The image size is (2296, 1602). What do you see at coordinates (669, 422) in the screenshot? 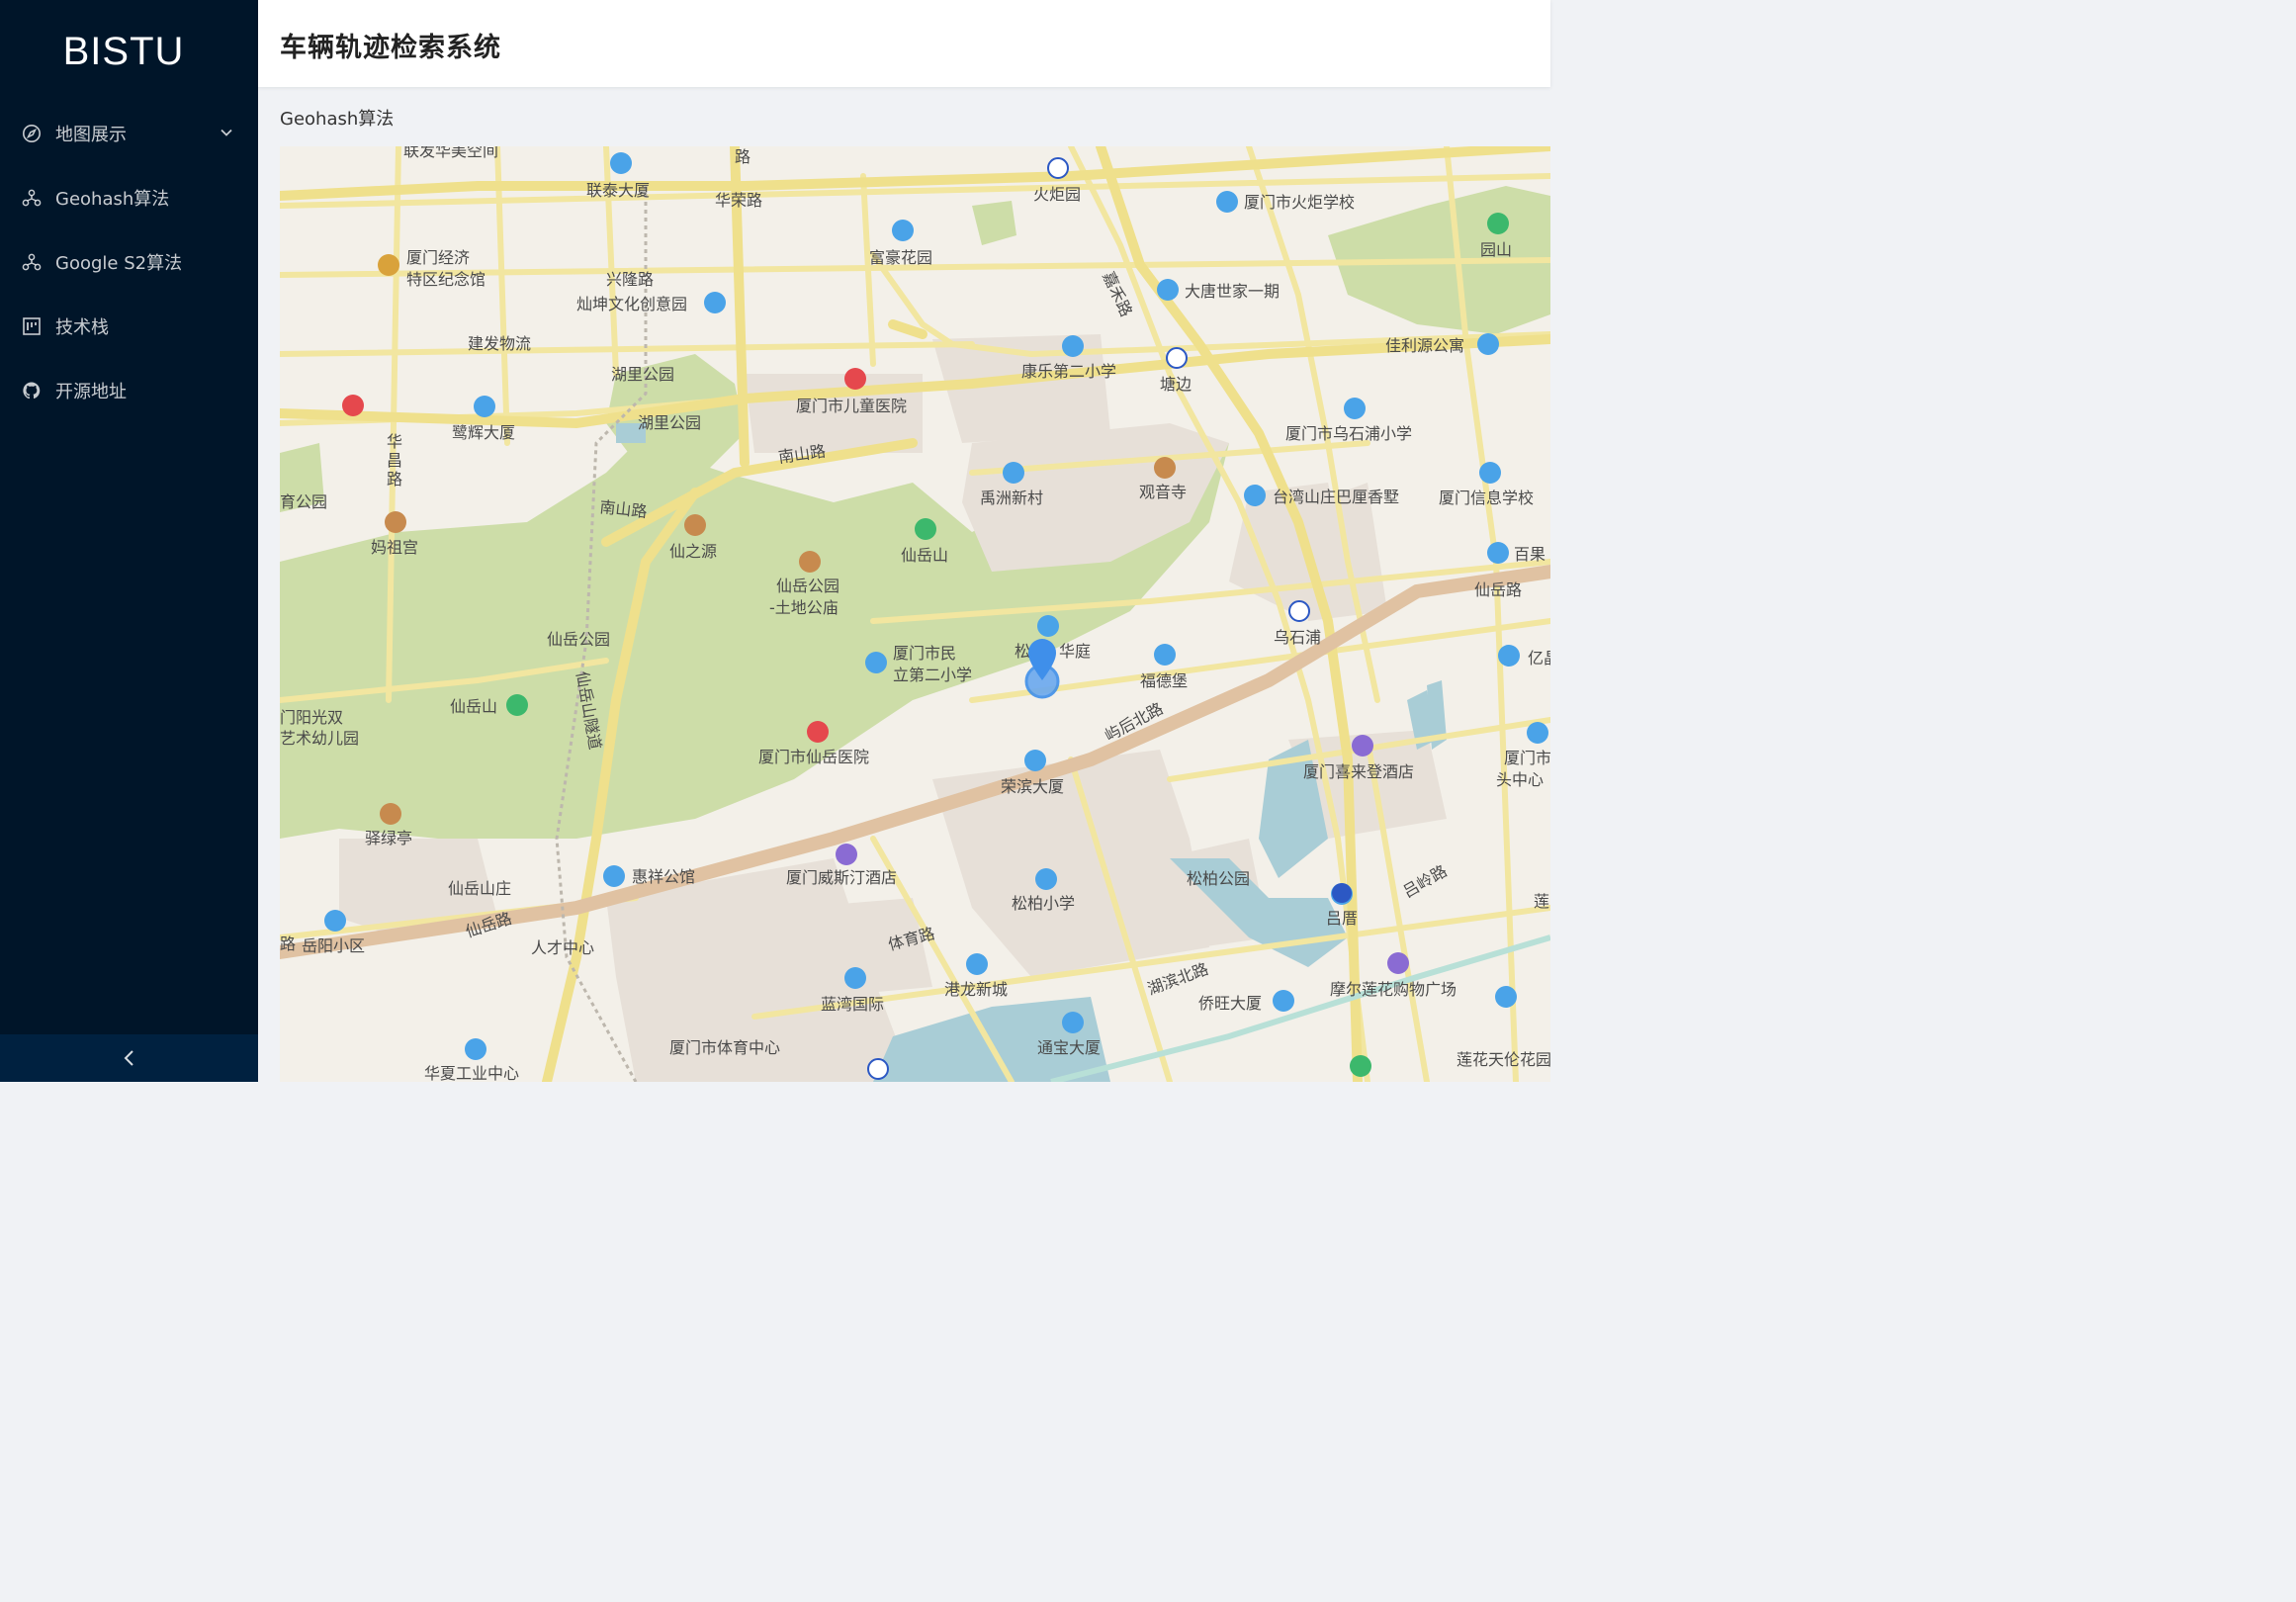
I see `map-label: 湖里公园` at bounding box center [669, 422].